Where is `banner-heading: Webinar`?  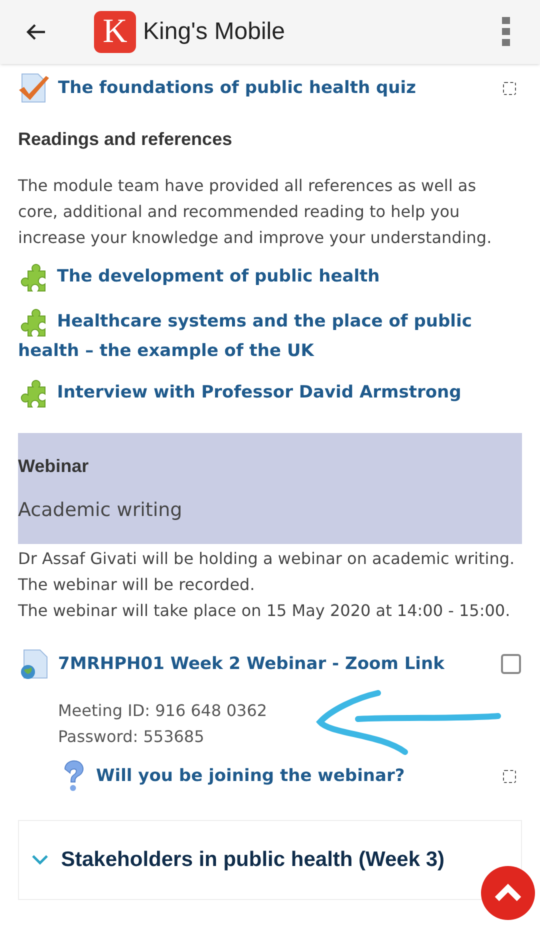
banner-heading: Webinar is located at coordinates (54, 466).